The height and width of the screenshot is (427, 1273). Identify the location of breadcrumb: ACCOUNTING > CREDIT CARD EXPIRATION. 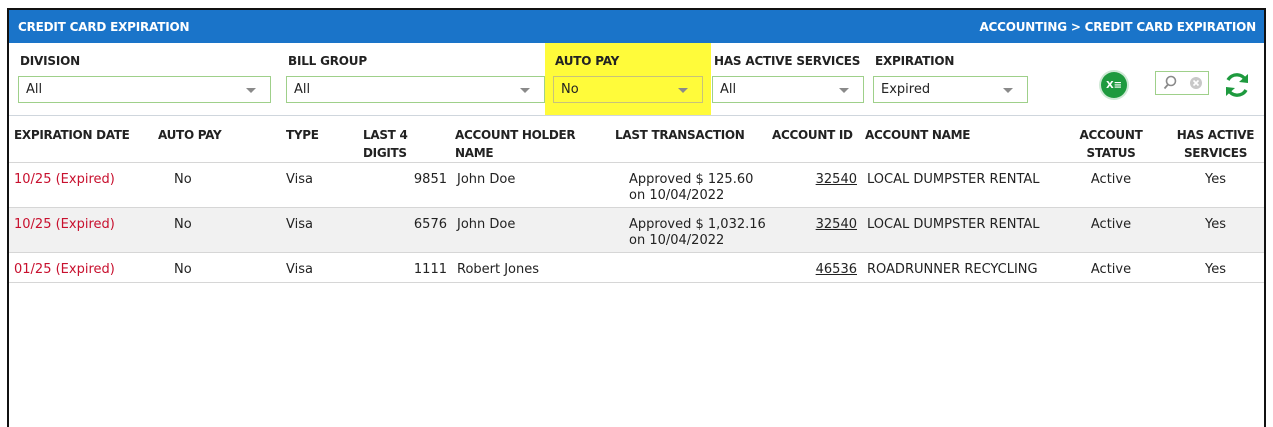
(1117, 27).